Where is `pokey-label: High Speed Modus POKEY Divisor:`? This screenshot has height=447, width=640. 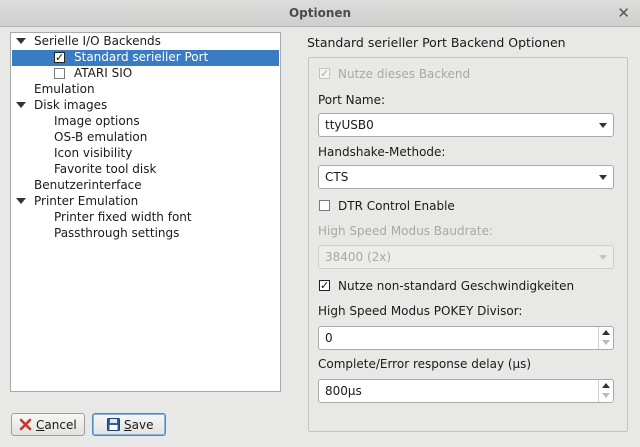 pokey-label: High Speed Modus POKEY Divisor: is located at coordinates (420, 311).